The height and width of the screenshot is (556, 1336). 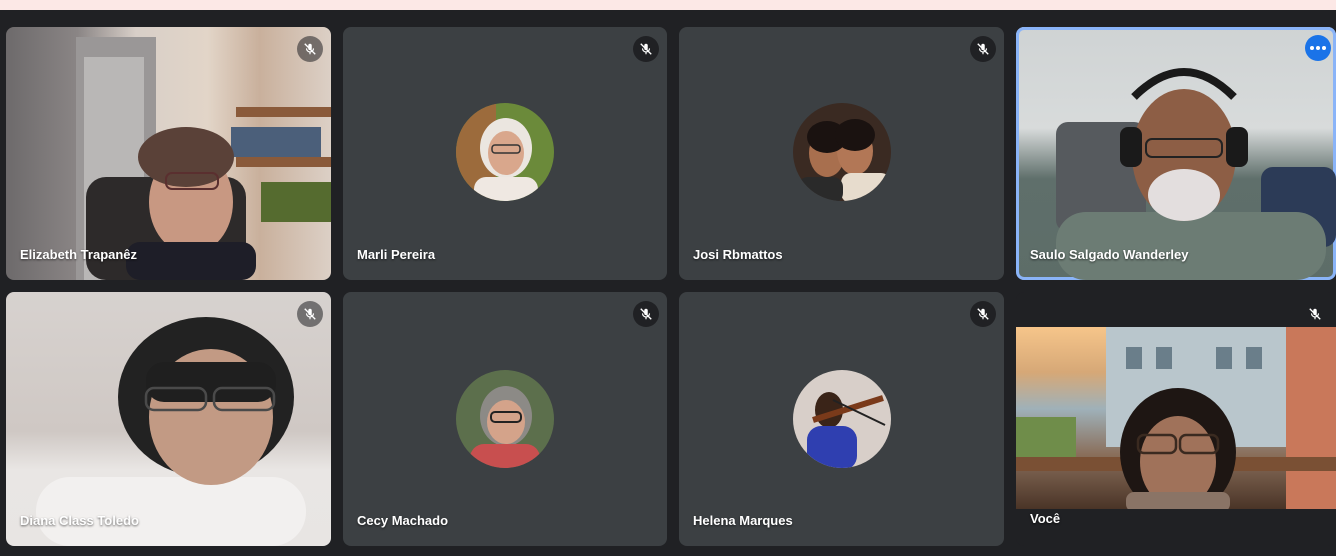 I want to click on more-options-button, so click(x=1318, y=48).